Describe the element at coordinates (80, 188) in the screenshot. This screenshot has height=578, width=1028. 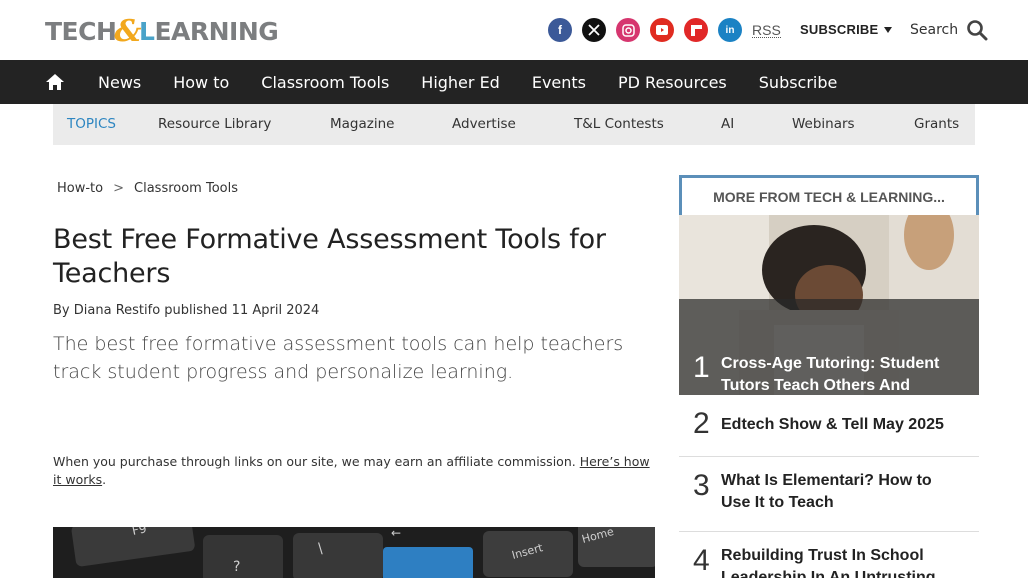
I see `breadcrumb-how-to: How-to` at that location.